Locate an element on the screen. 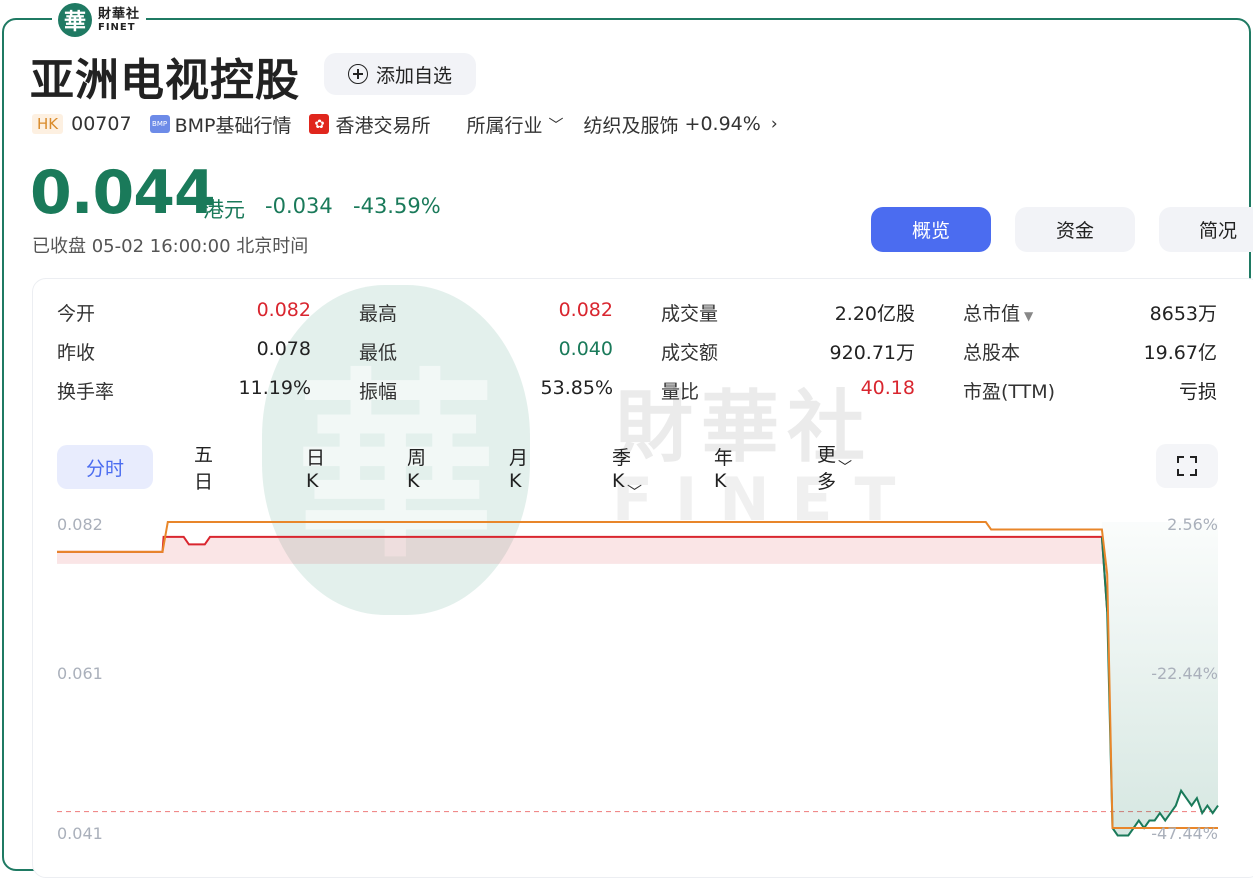 This screenshot has width=1253, height=893. brand-logo: 華 財華社 FINET is located at coordinates (99, 20).